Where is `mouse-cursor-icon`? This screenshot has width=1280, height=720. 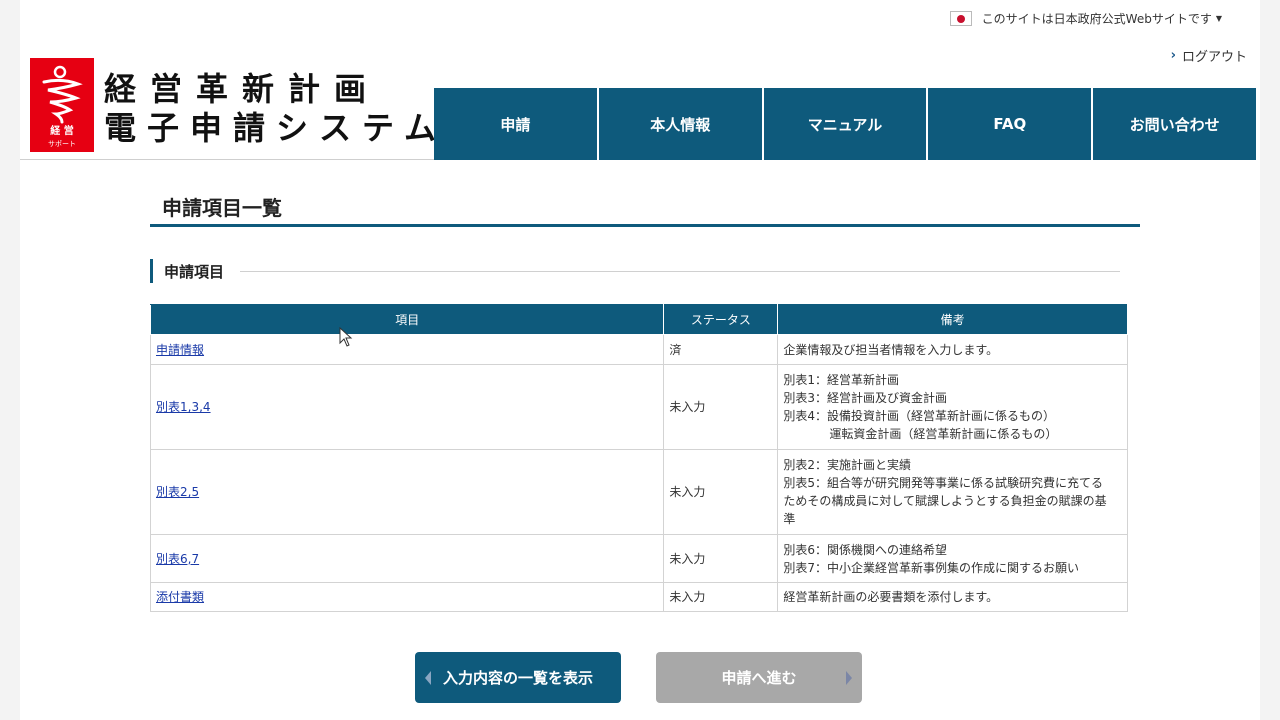
mouse-cursor-icon is located at coordinates (346, 337).